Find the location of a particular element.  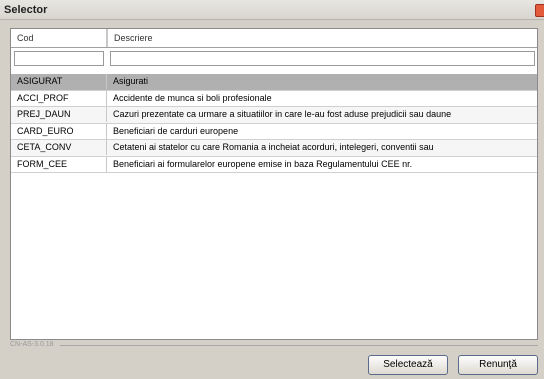

grid-header: Cod Descriere is located at coordinates (274, 38).